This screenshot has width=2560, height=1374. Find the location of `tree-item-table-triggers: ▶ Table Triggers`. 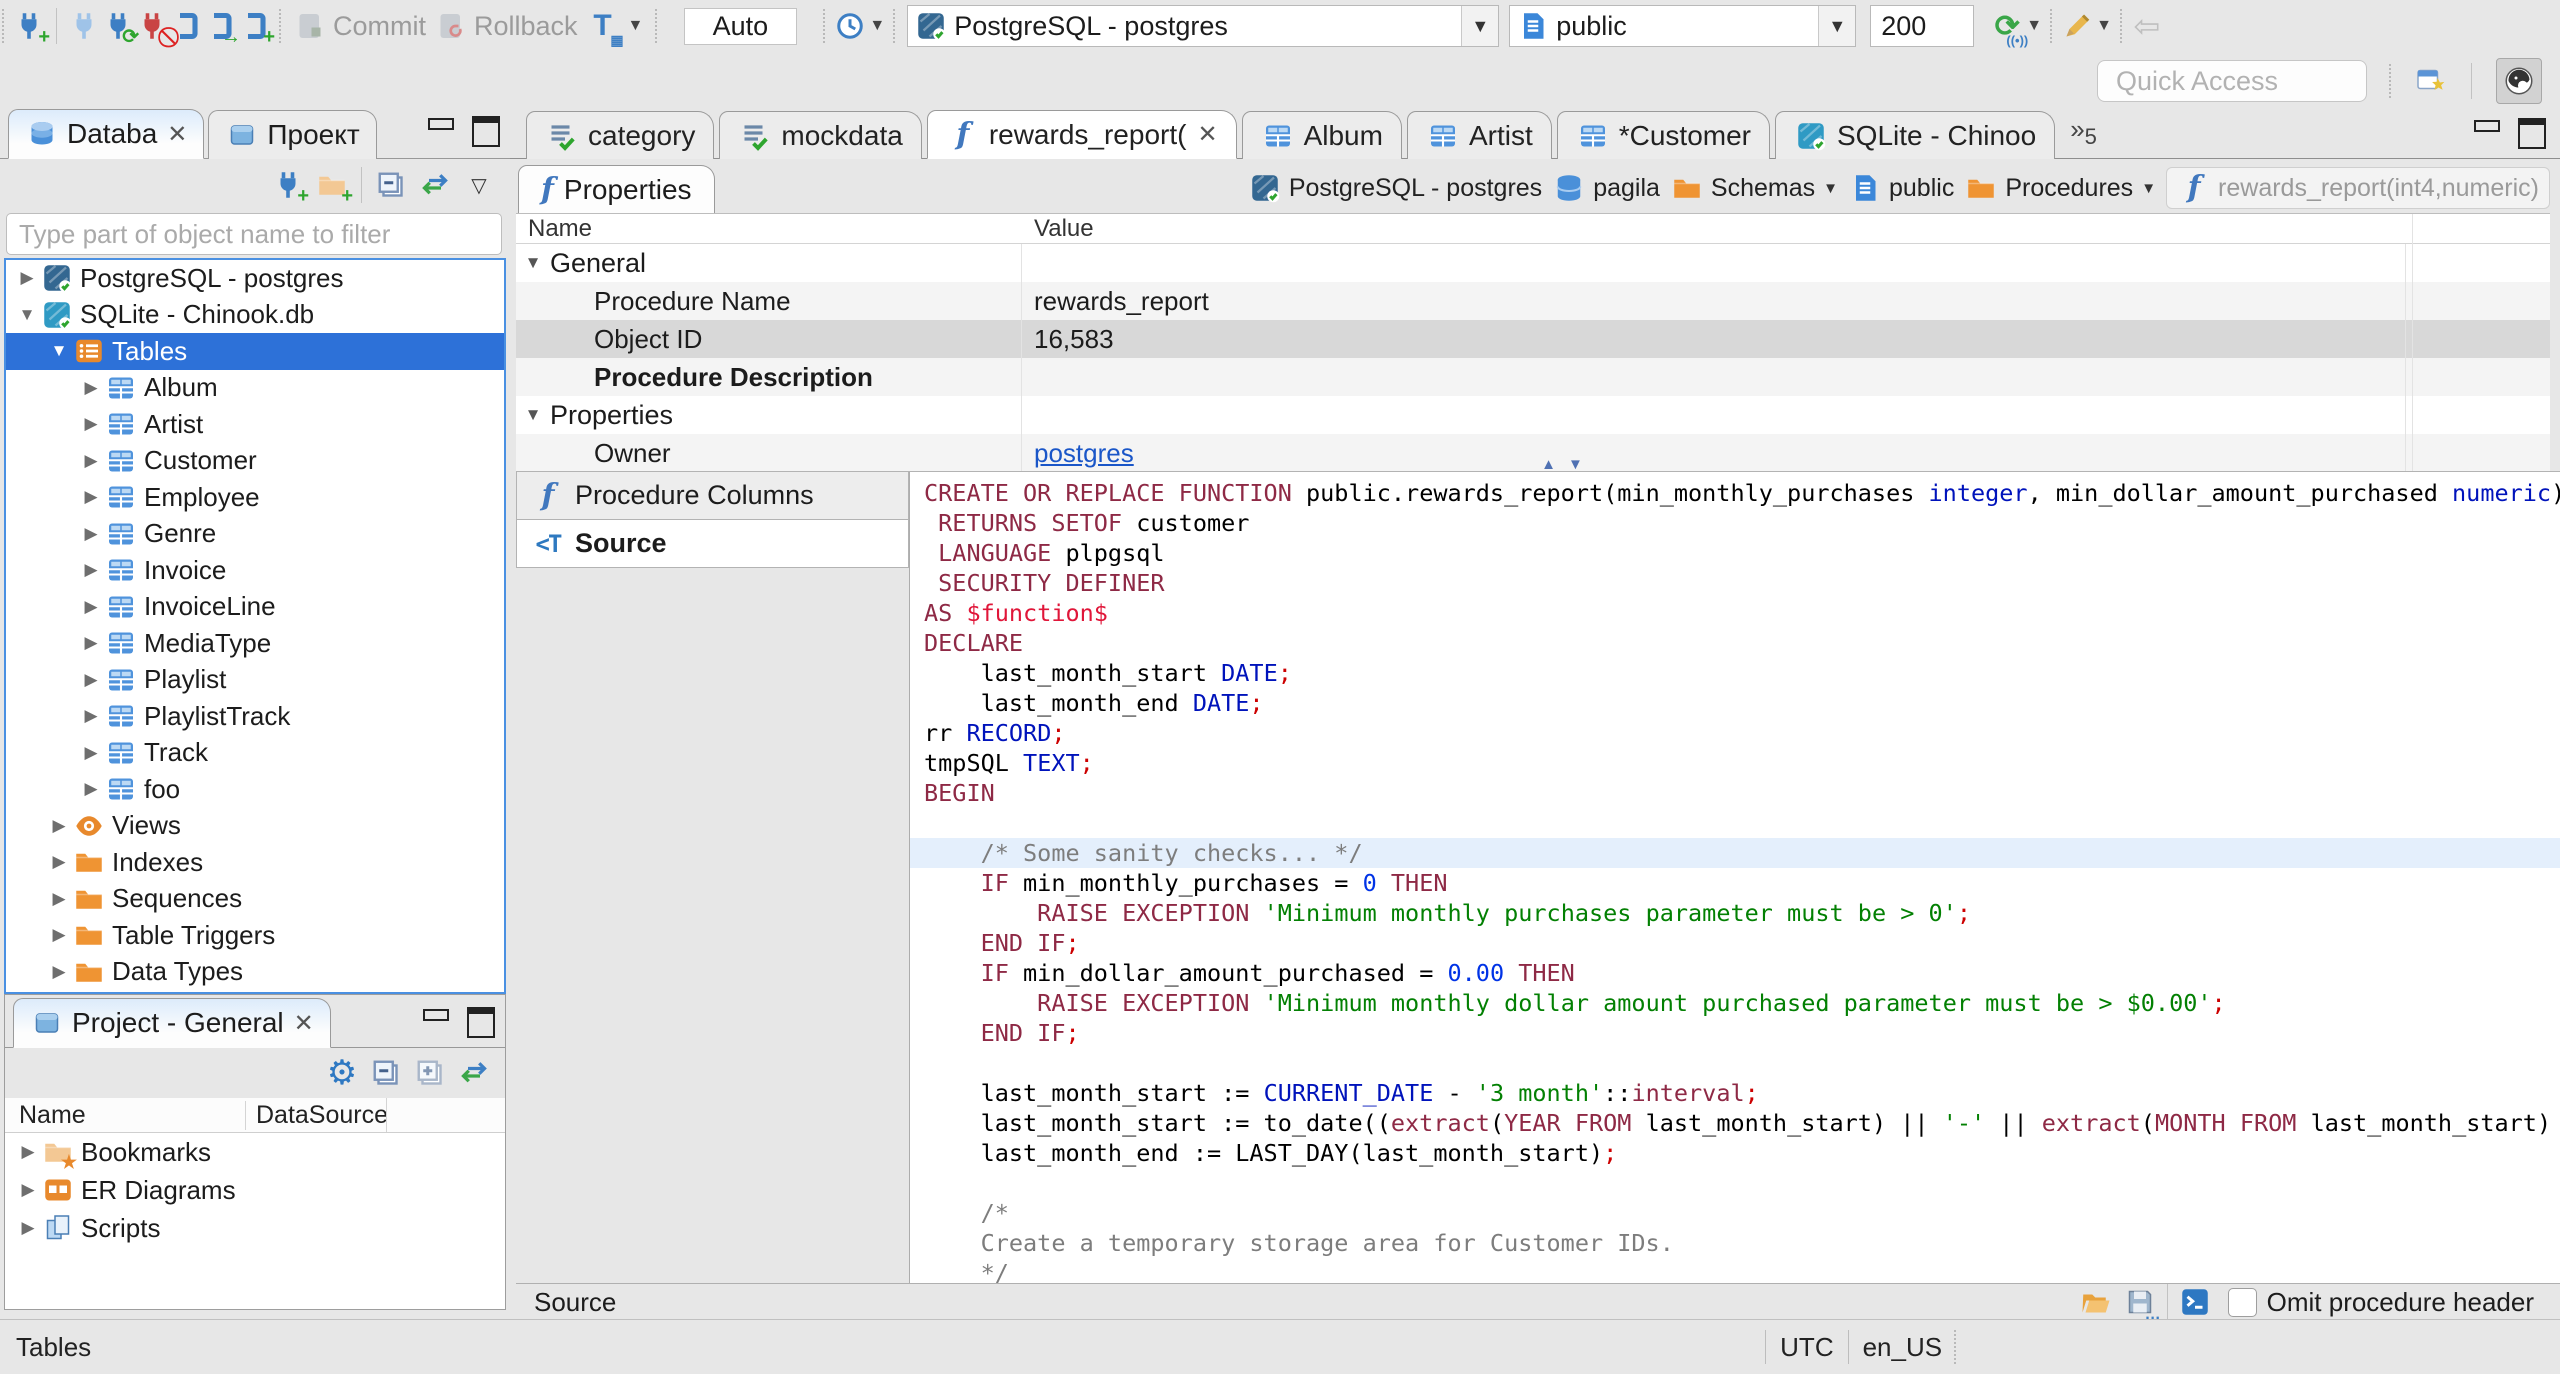

tree-item-table-triggers: ▶ Table Triggers is located at coordinates (255, 935).